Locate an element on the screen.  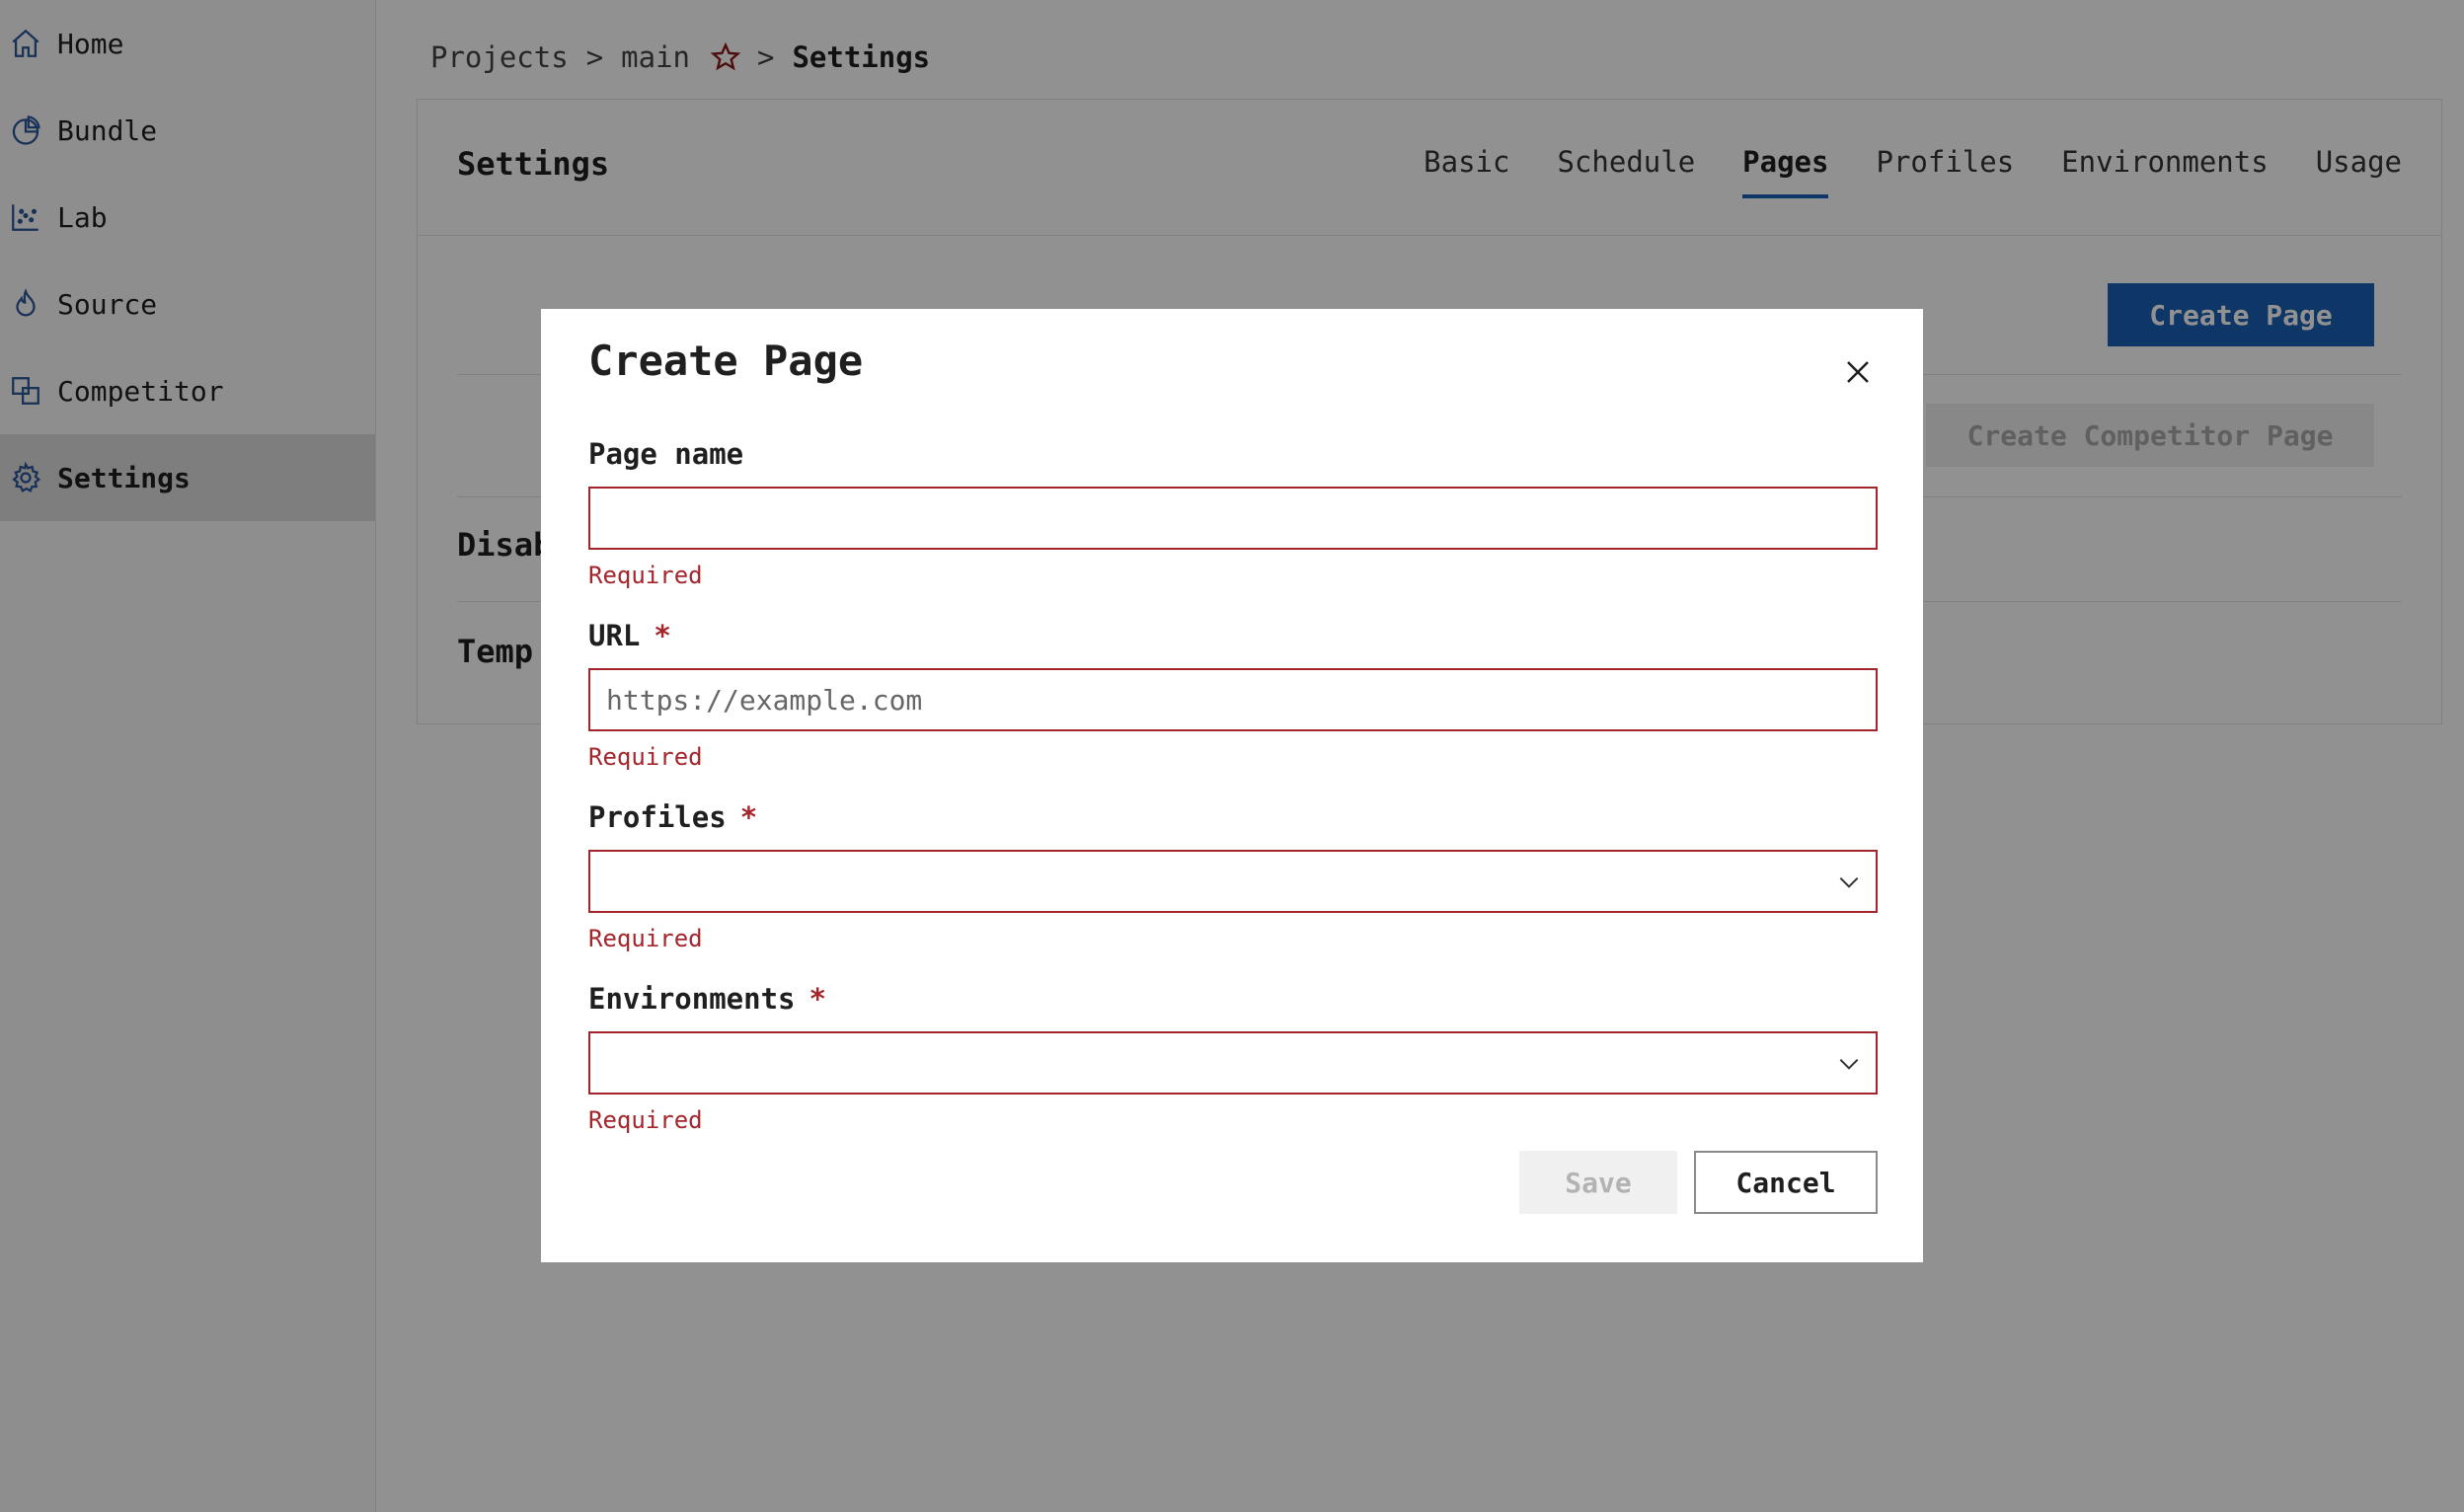
url-error: Required is located at coordinates (645, 757).